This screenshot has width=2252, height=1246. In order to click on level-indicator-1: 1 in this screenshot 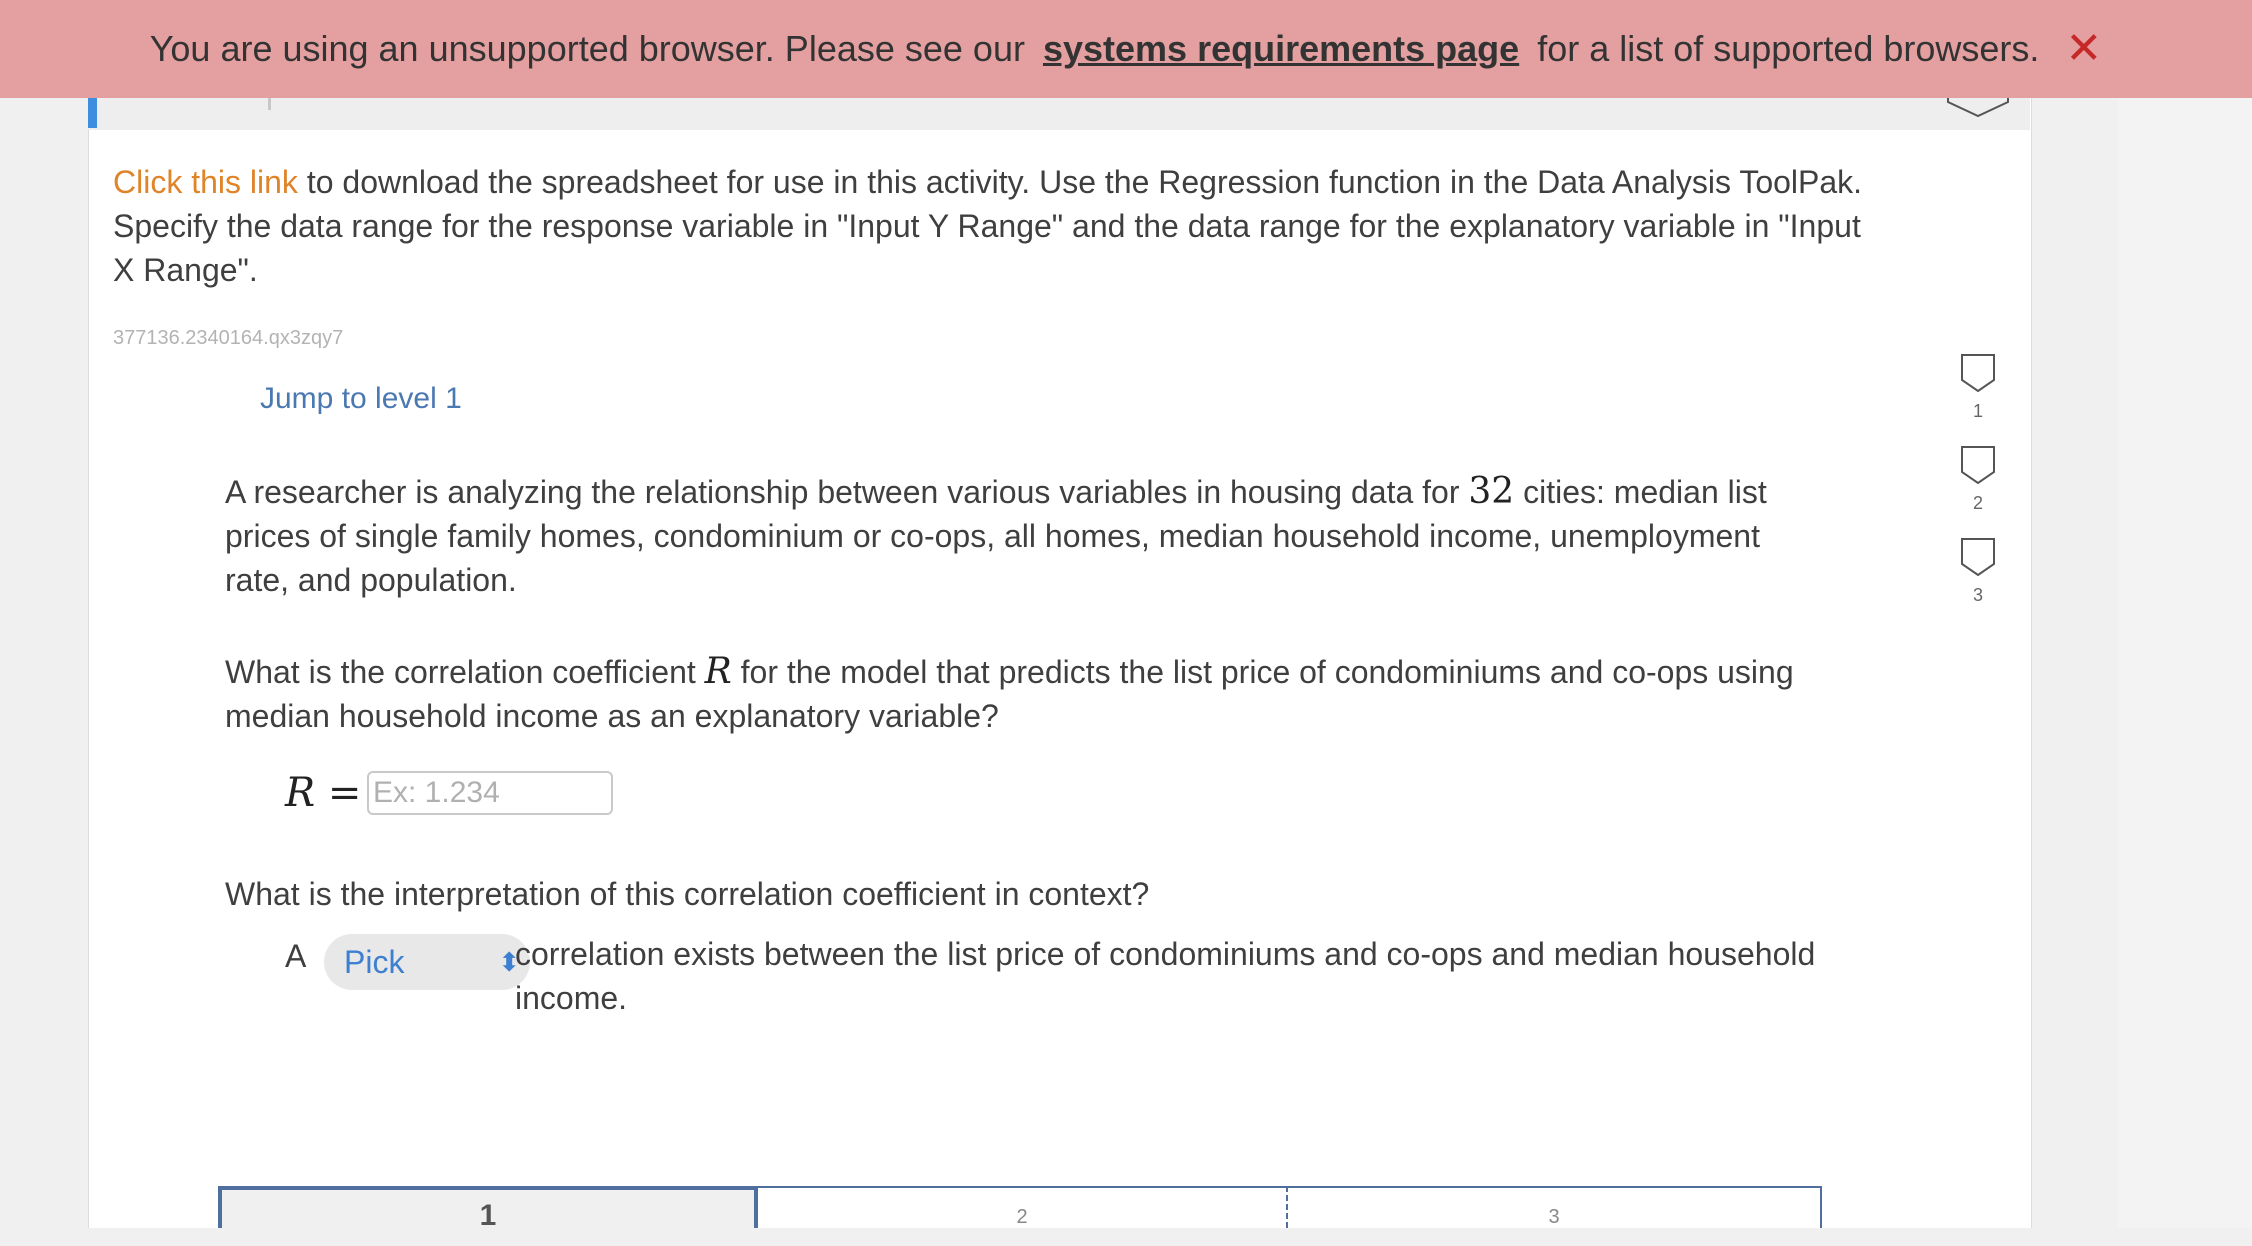, I will do `click(1978, 388)`.